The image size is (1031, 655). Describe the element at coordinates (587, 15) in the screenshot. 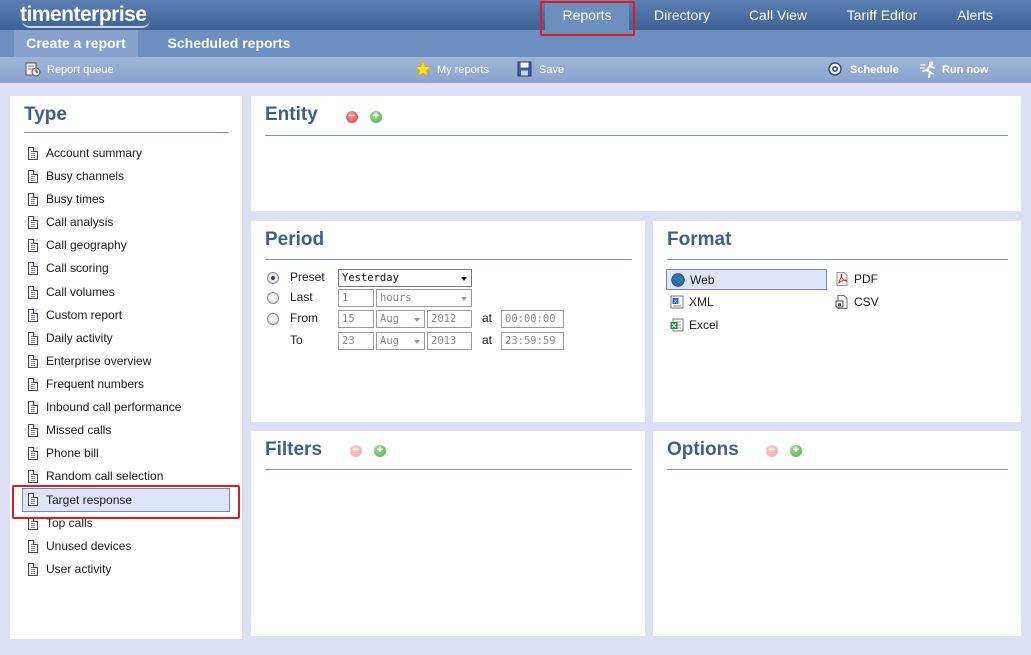

I see `nav-reports: Reports` at that location.